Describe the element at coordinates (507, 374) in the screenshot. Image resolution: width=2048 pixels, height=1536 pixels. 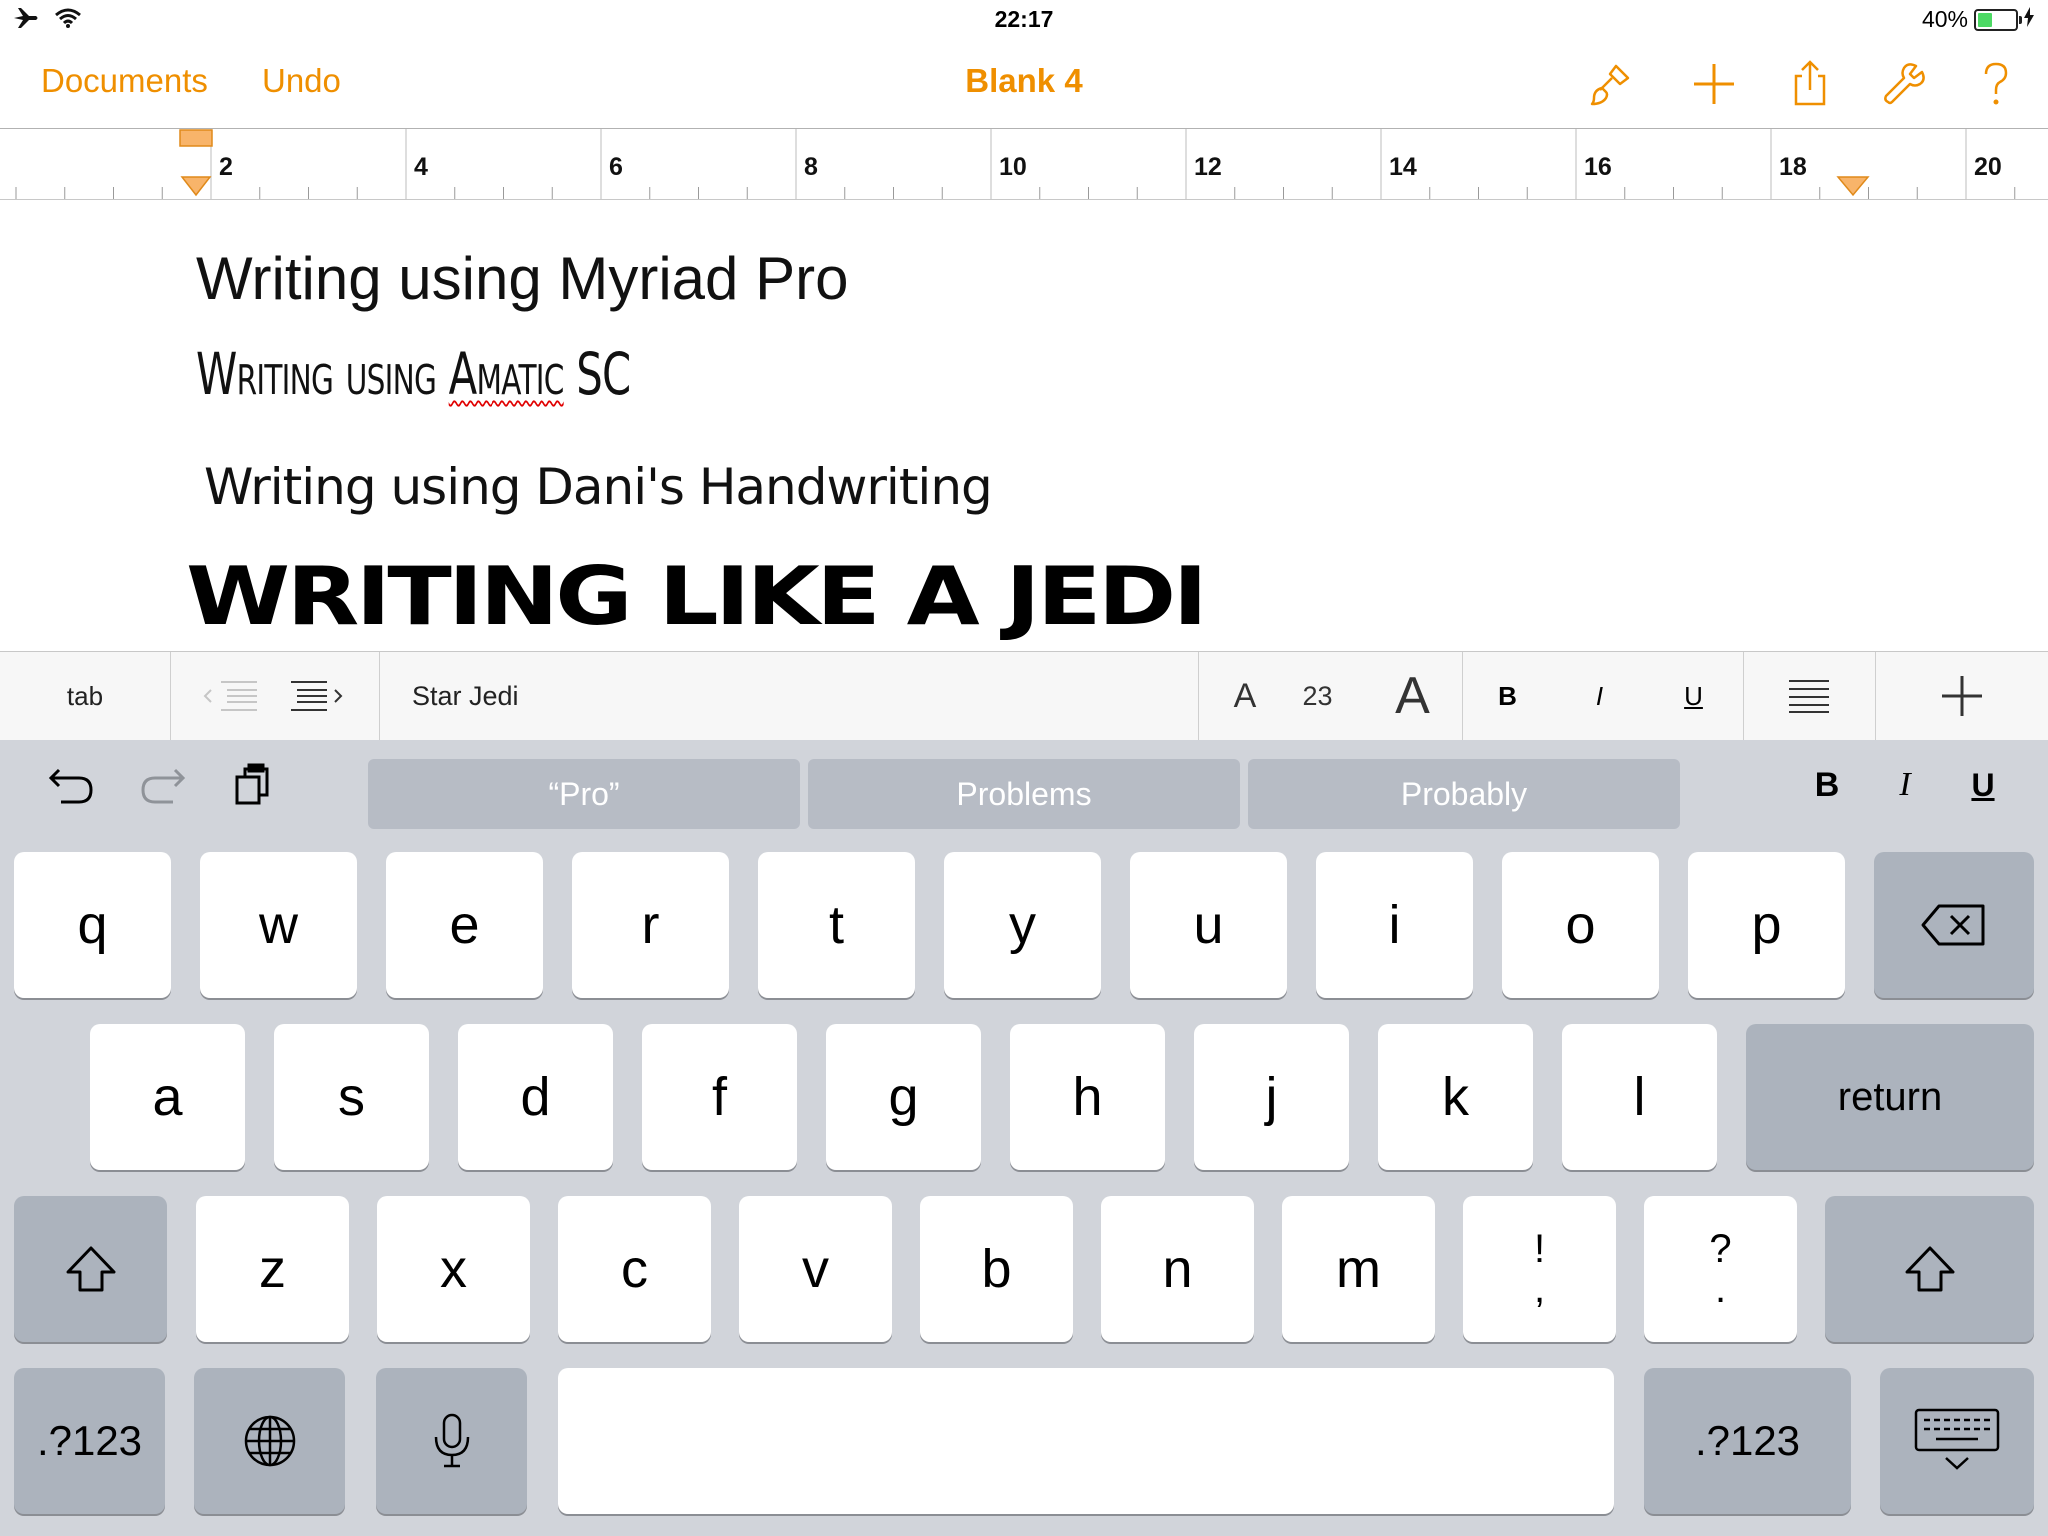
I see `misspelled-word: Amatic` at that location.